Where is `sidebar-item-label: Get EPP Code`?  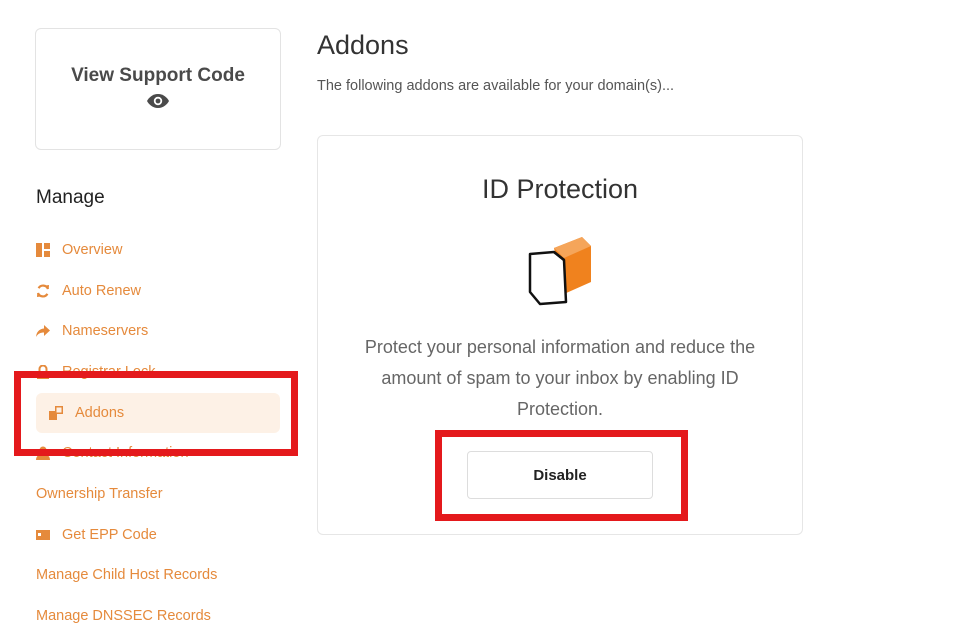
sidebar-item-label: Get EPP Code is located at coordinates (109, 535).